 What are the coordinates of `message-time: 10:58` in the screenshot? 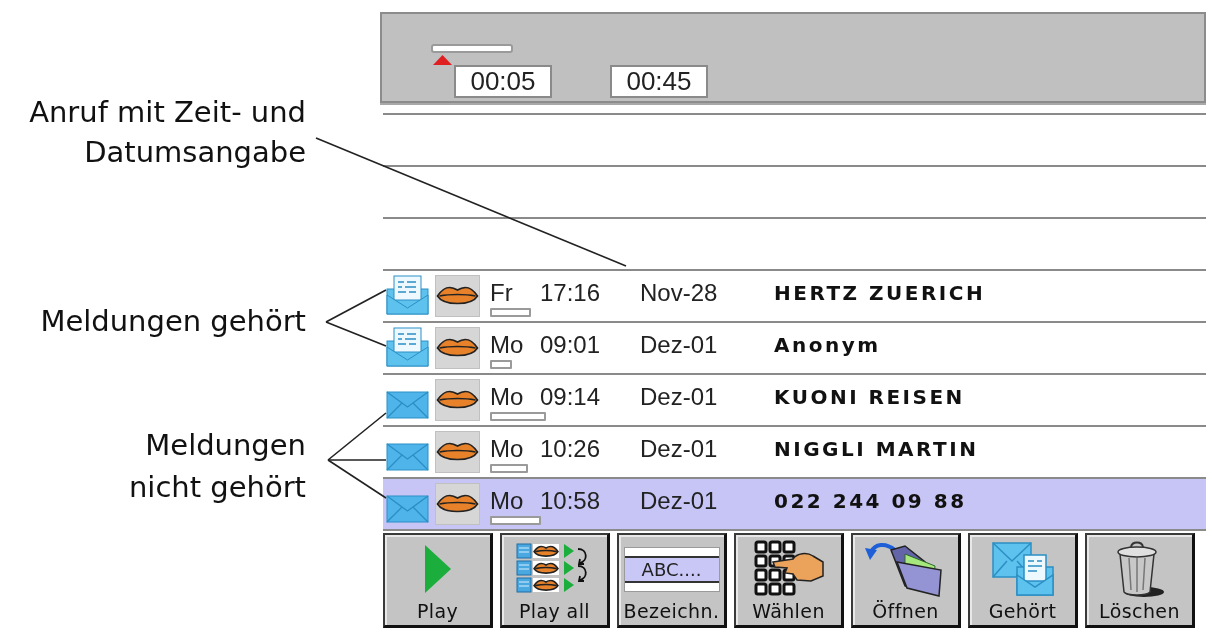 It's located at (571, 501).